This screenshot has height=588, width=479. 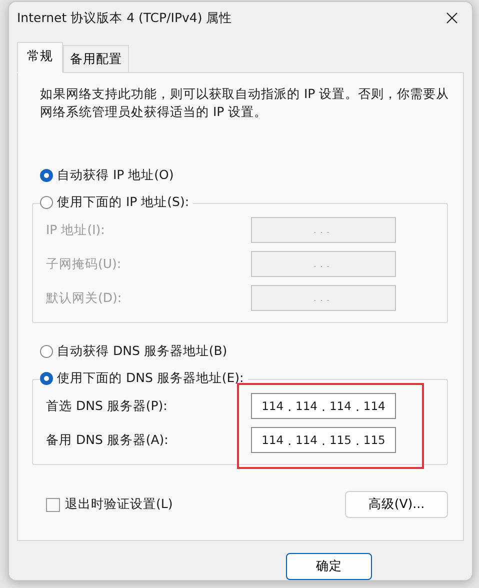 I want to click on ip-address-field: 114 . 114 . 114 . 114, so click(x=323, y=406).